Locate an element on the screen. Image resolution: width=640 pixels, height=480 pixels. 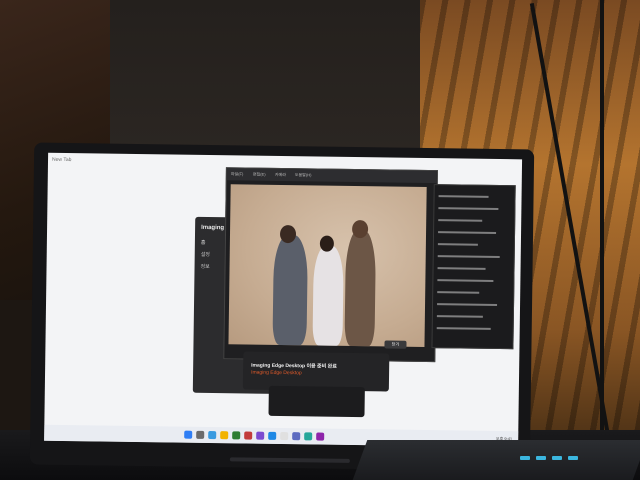
laptop-brand-strip is located at coordinates (289, 460).